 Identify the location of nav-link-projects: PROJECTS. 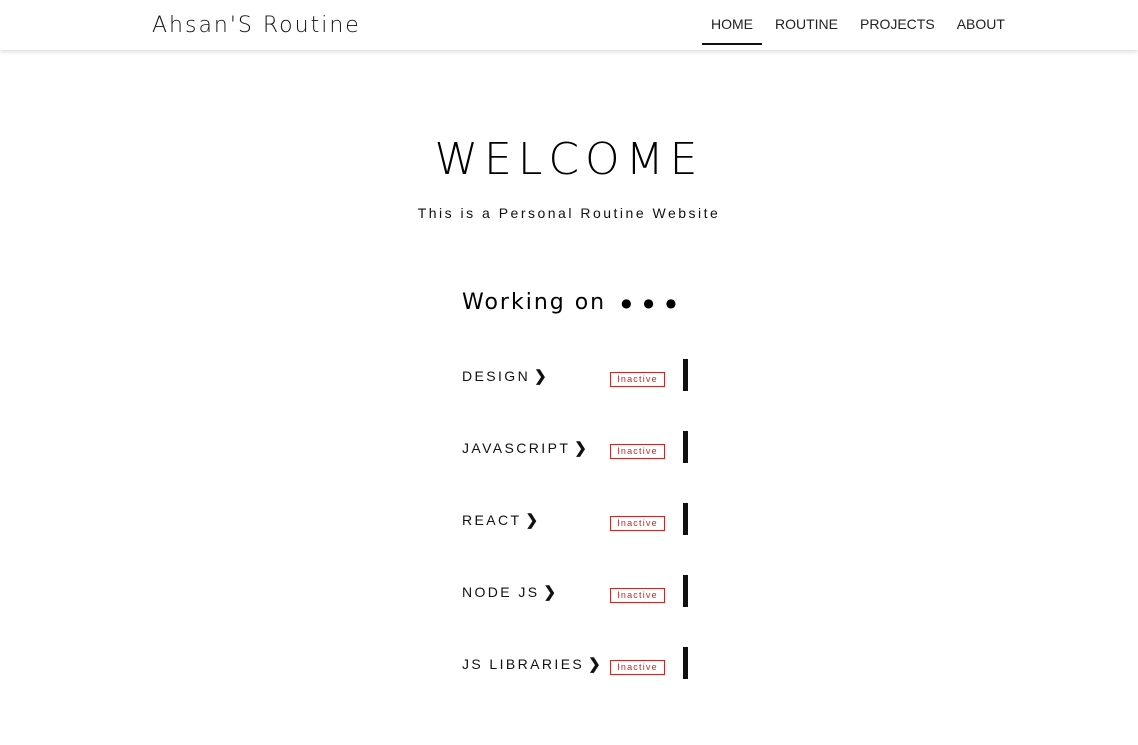
(897, 25).